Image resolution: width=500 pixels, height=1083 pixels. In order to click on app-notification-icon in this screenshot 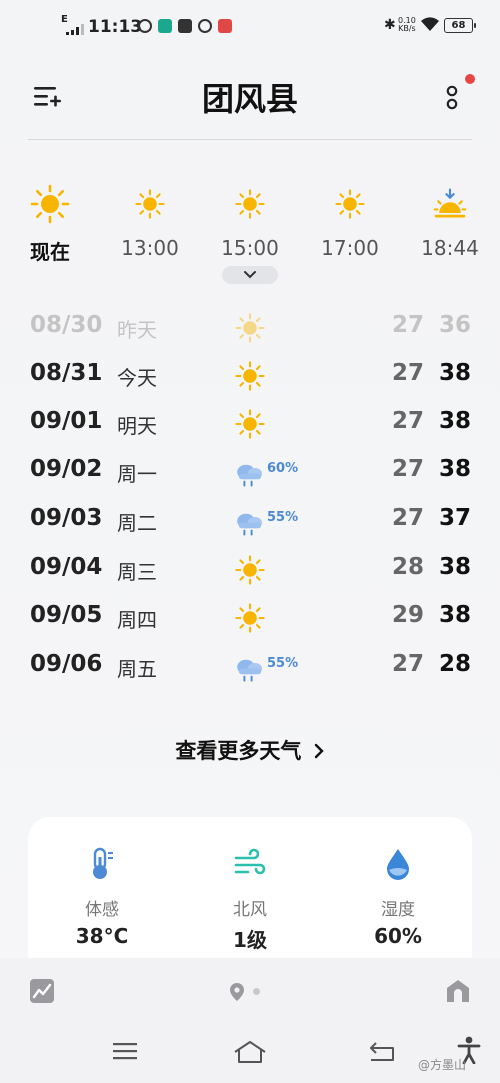, I will do `click(145, 26)`.